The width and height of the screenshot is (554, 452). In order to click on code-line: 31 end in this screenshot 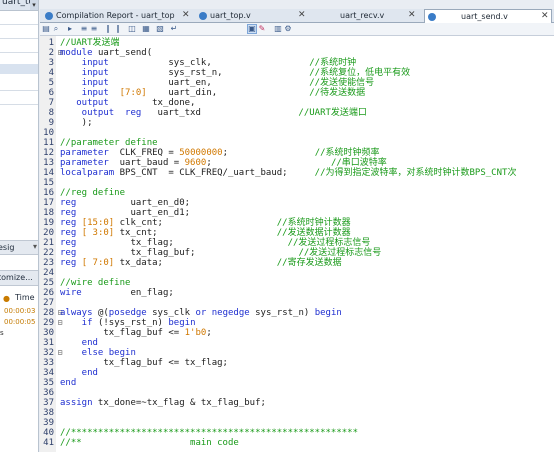, I will do `click(297, 343)`.